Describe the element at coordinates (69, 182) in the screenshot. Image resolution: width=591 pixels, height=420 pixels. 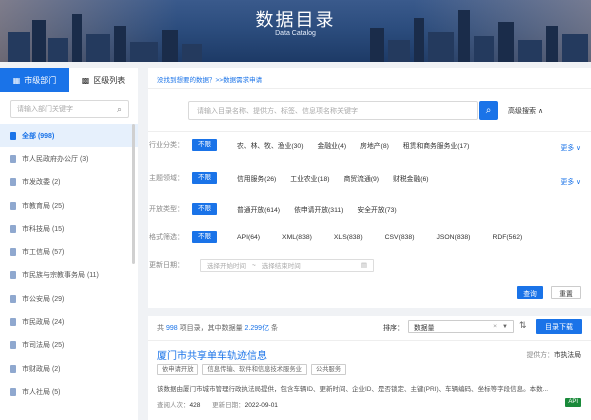
I see `department-item: 市发改委 (2)` at that location.